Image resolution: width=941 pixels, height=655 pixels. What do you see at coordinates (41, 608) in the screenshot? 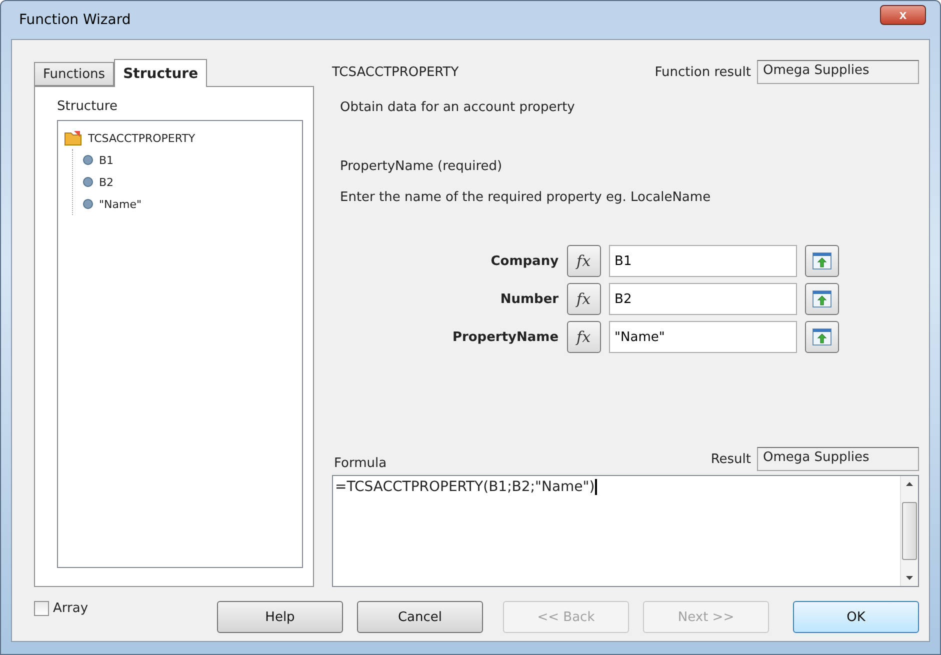
I see `array-checkbox` at bounding box center [41, 608].